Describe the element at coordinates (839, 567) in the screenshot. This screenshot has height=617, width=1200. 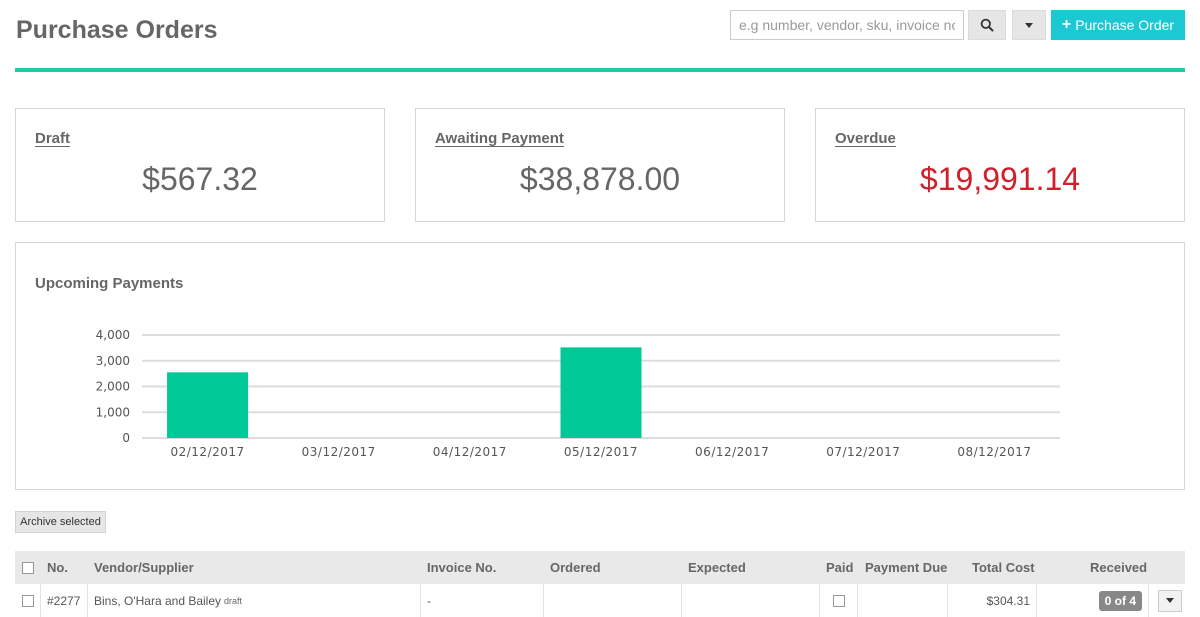
I see `col-paid: Paid` at that location.